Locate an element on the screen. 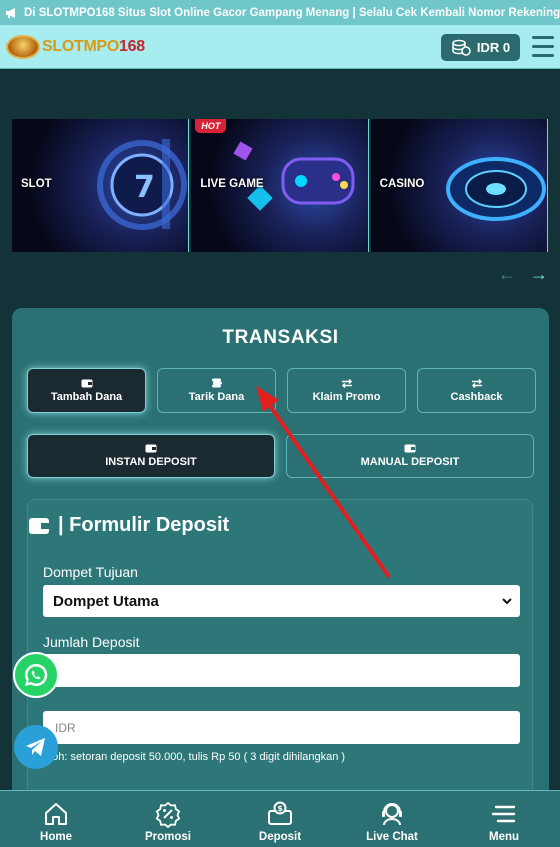 This screenshot has height=847, width=560. nav-promosi: Promosi is located at coordinates (168, 819).